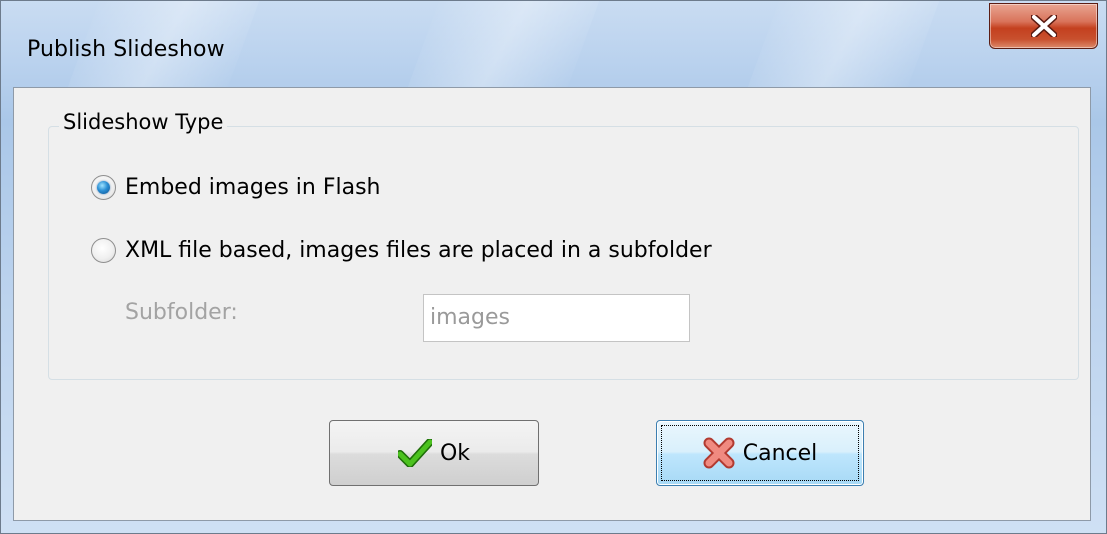 This screenshot has height=534, width=1107. What do you see at coordinates (780, 453) in the screenshot?
I see `cancel-button-label: Cancel` at bounding box center [780, 453].